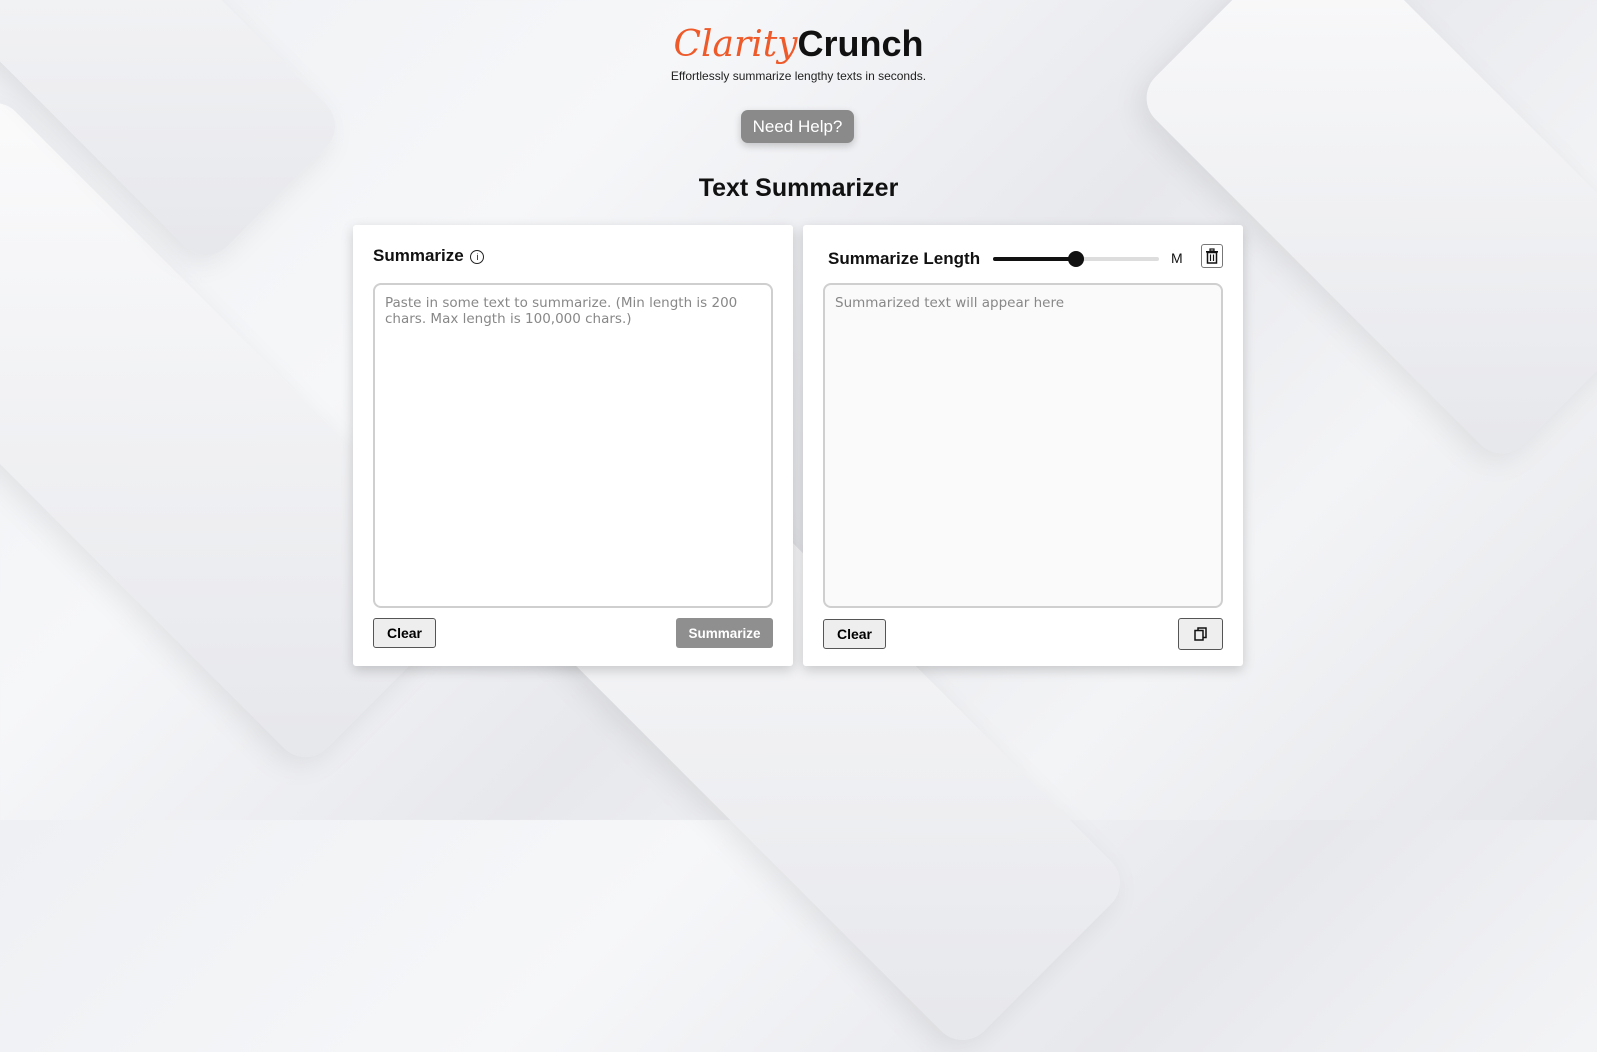 The height and width of the screenshot is (1052, 1597). I want to click on output-clear-button: Clear, so click(854, 634).